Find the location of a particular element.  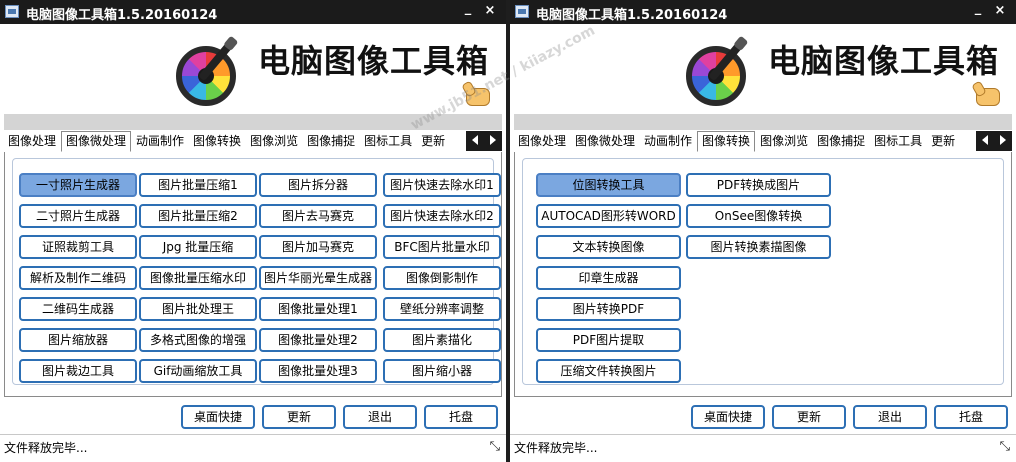

tool-button: 解析及制作二维码 is located at coordinates (78, 278).